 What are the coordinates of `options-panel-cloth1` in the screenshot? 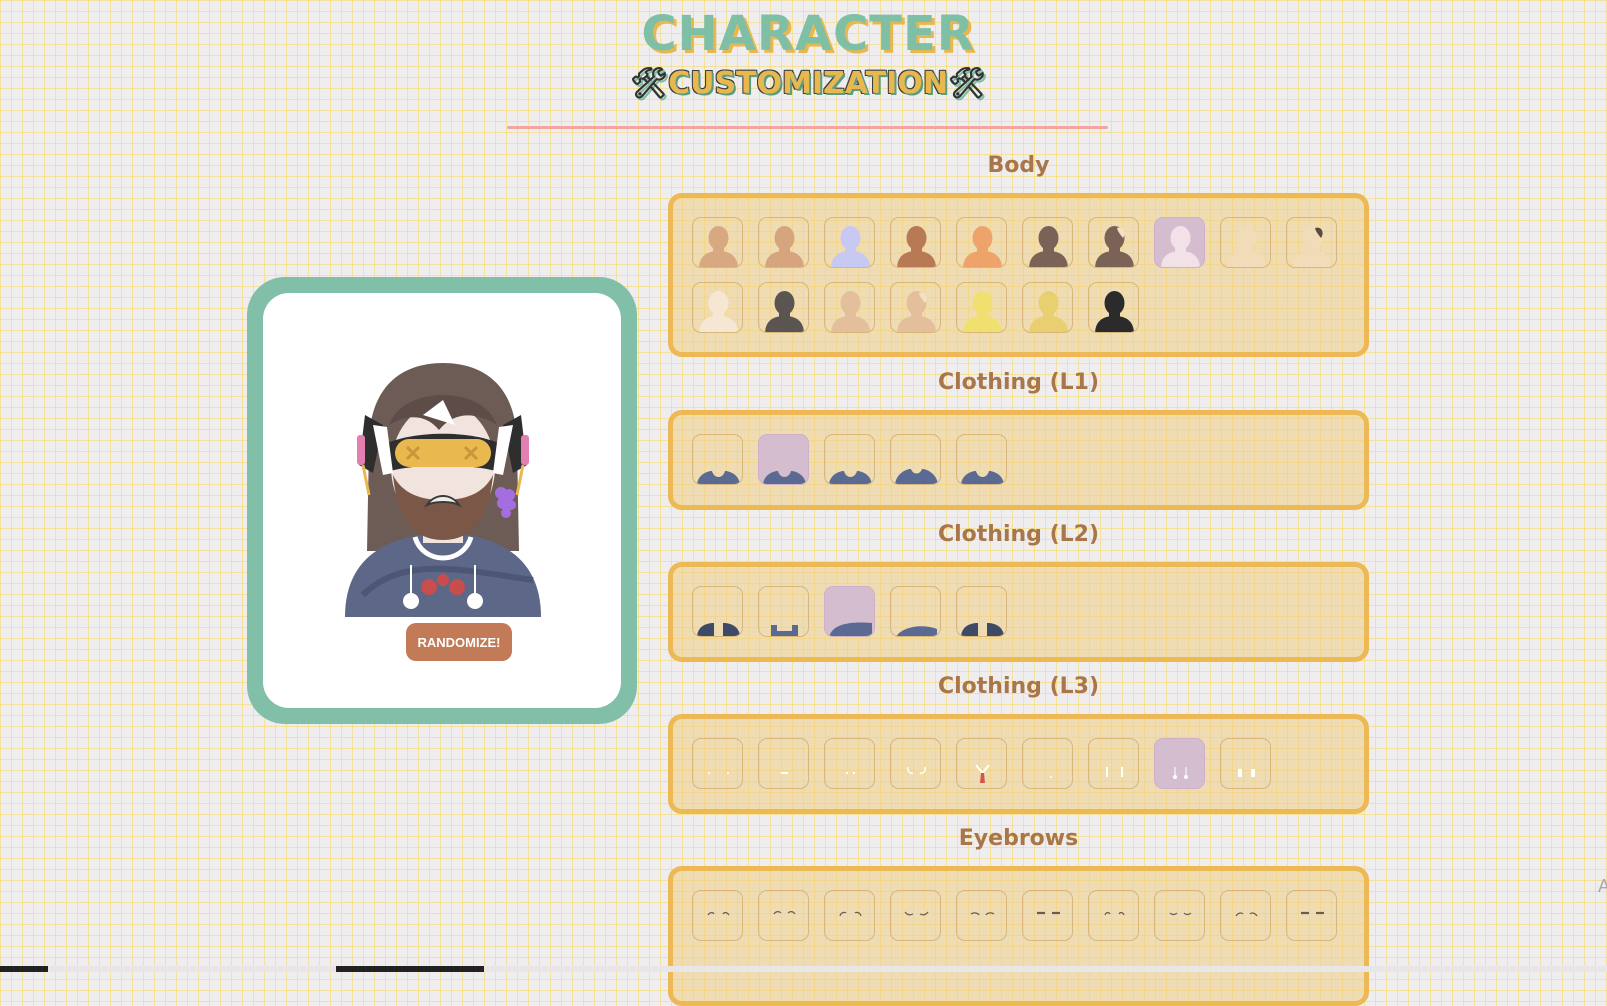 It's located at (1018, 460).